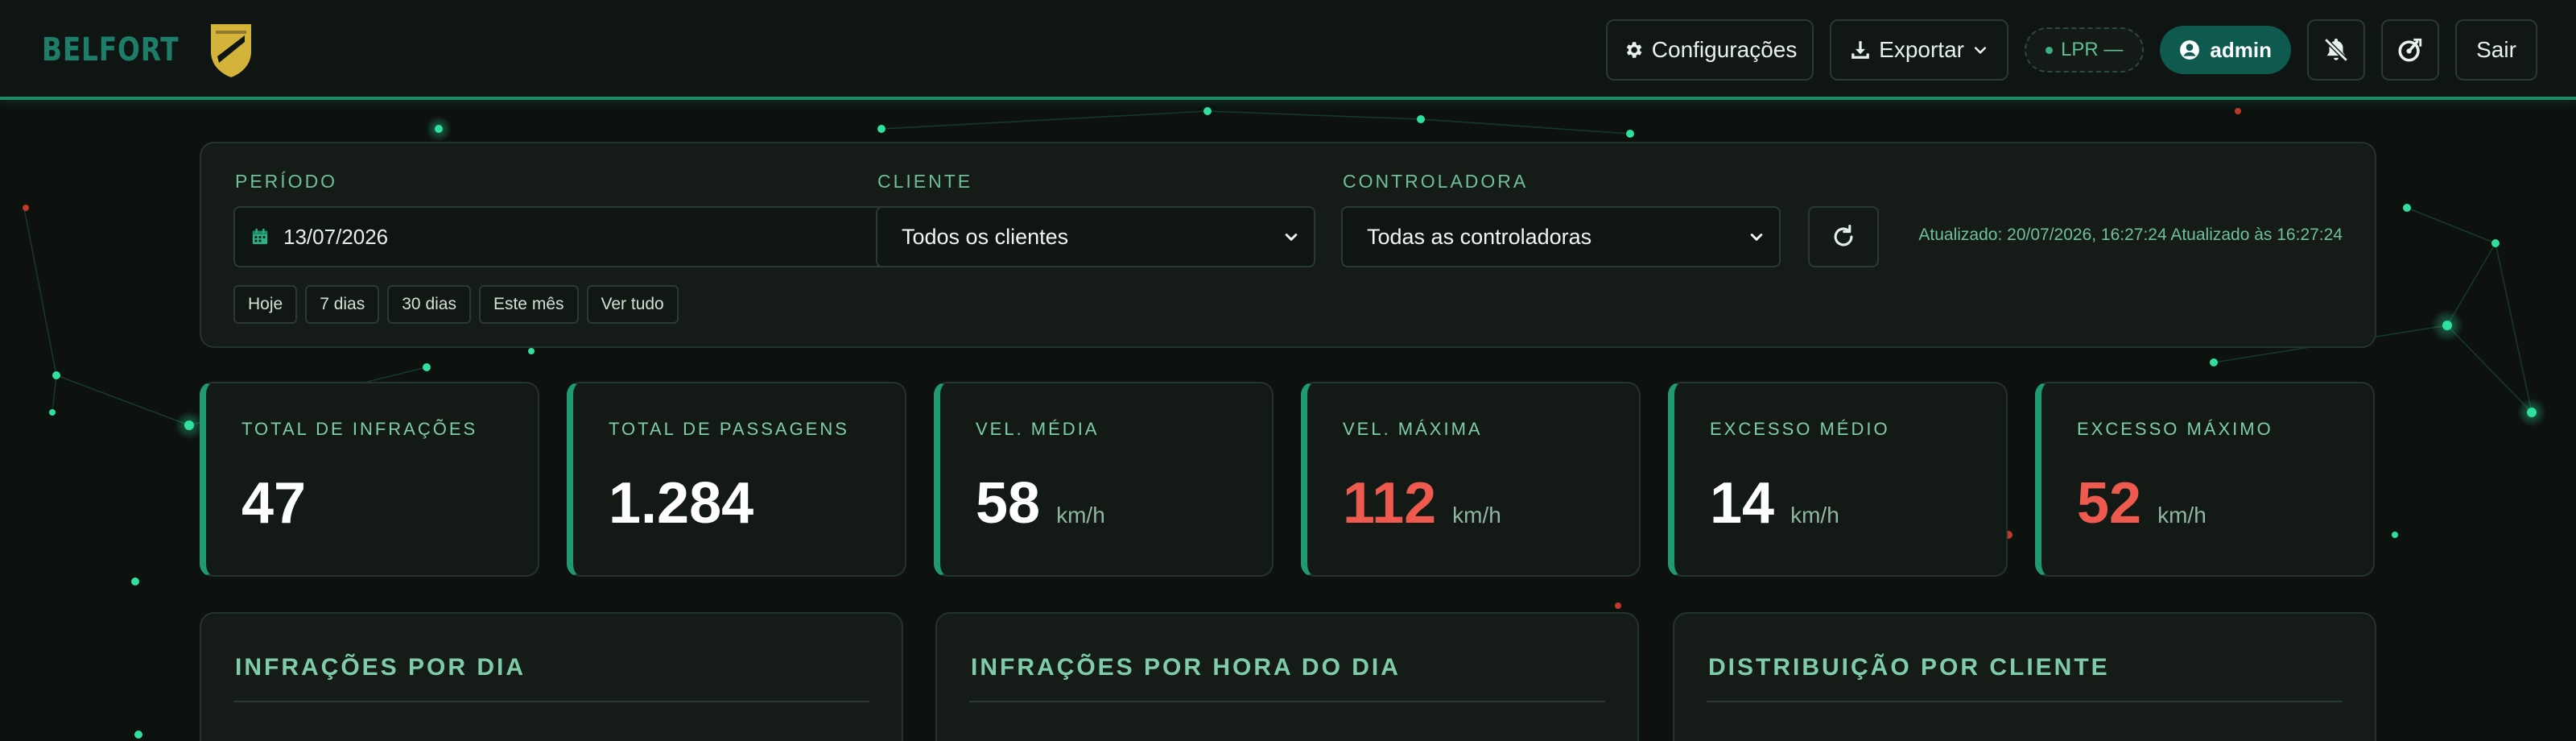 This screenshot has width=2576, height=741. I want to click on export-label: Exportar, so click(1921, 49).